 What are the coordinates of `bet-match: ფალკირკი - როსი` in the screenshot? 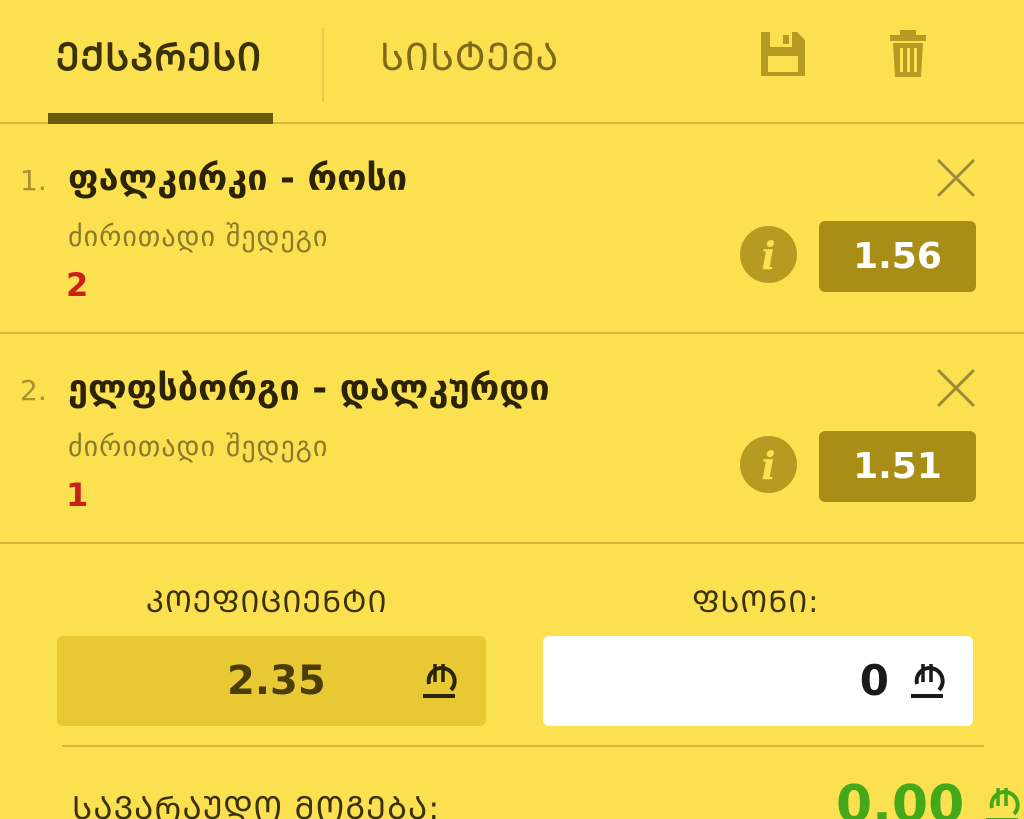 It's located at (238, 178).